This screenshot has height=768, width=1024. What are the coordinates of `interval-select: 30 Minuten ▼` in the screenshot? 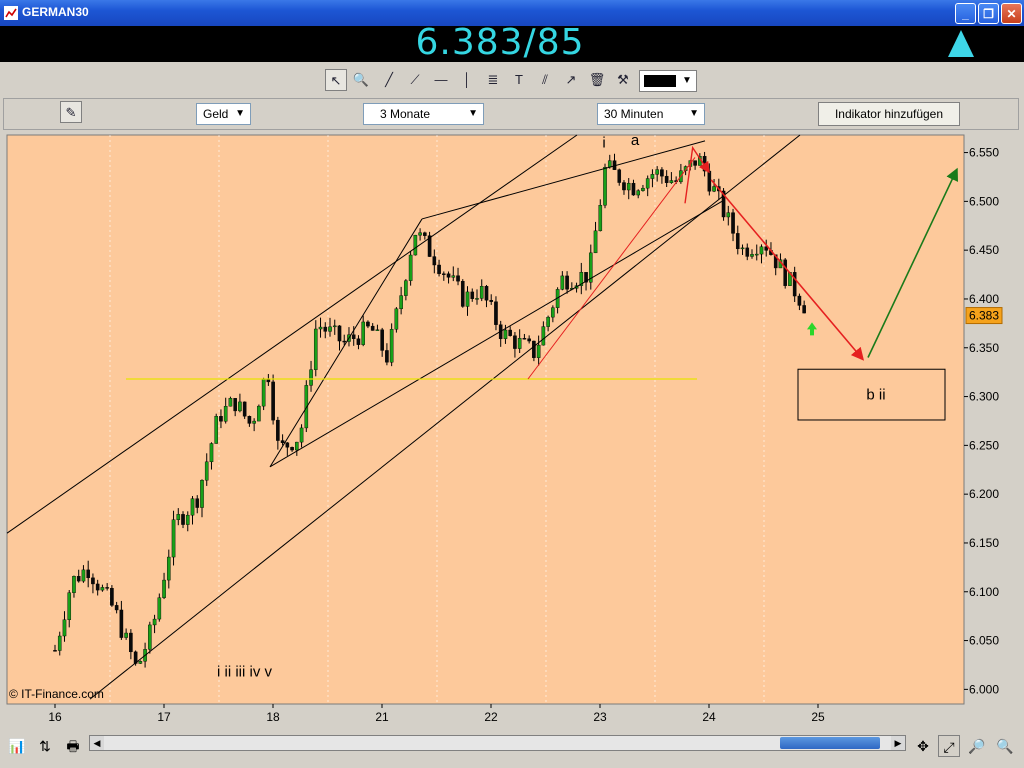 It's located at (651, 114).